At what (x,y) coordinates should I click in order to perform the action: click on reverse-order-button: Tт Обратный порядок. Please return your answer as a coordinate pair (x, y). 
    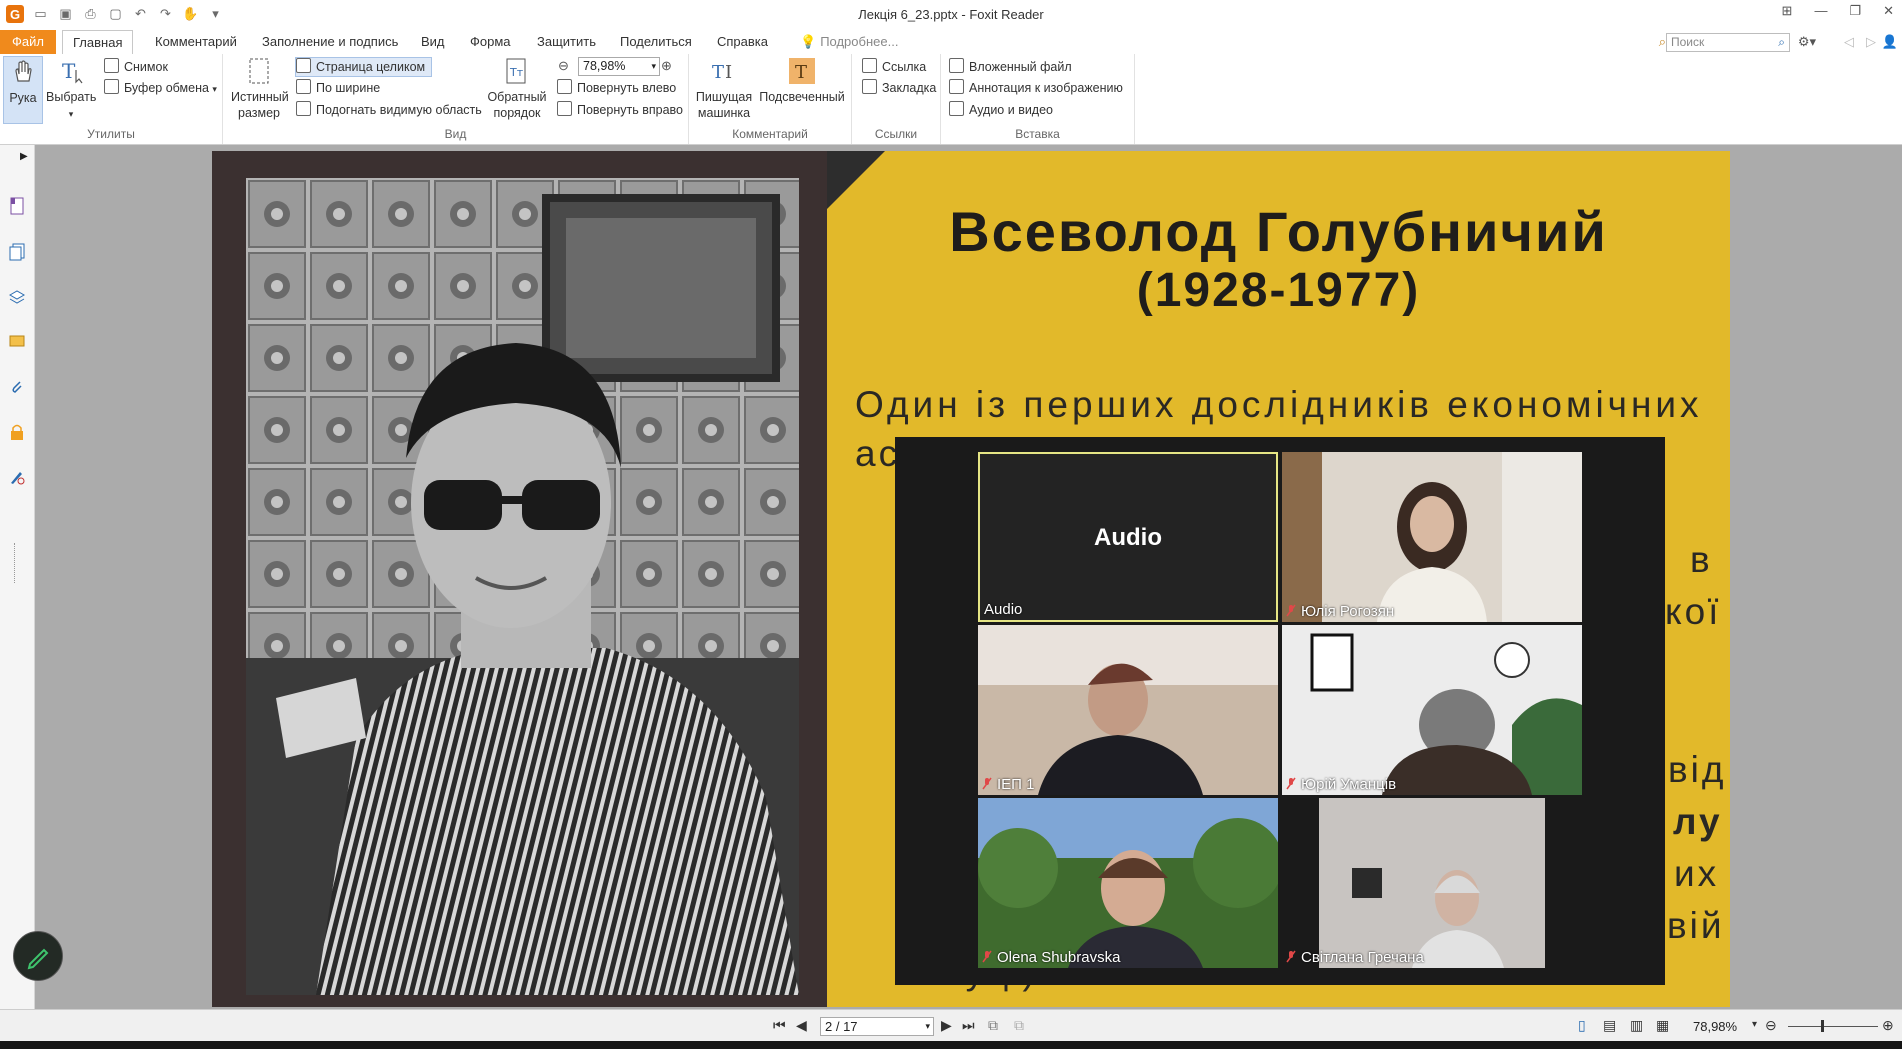
    Looking at the image, I should click on (517, 88).